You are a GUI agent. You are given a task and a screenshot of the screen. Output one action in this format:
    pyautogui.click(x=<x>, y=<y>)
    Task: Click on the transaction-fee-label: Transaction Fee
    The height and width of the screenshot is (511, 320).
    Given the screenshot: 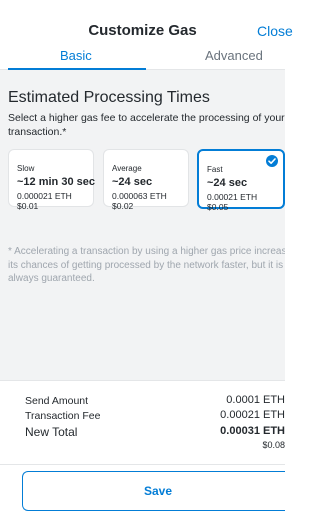 What is the action you would take?
    pyautogui.click(x=63, y=416)
    